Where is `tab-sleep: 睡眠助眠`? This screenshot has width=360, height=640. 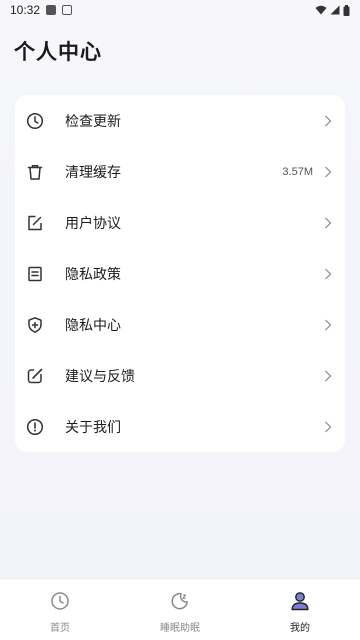 tab-sleep: 睡眠助眠 is located at coordinates (180, 609).